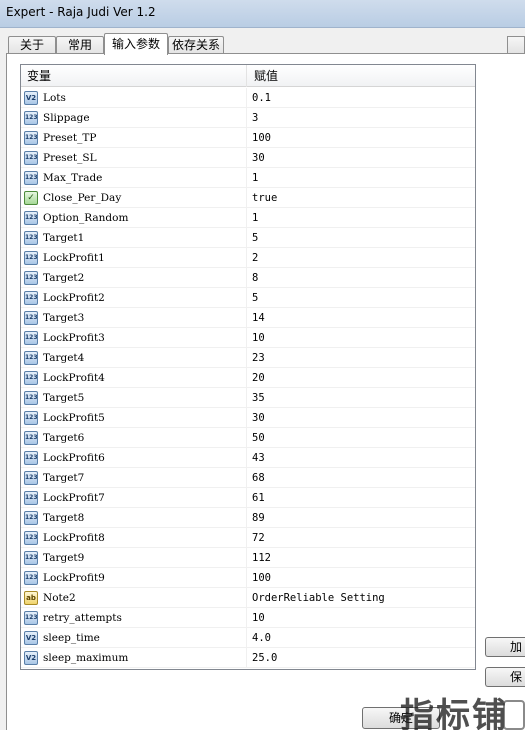 This screenshot has width=525, height=730. Describe the element at coordinates (134, 198) in the screenshot. I see `variable-cell: ✓ Close_Per_Day` at that location.